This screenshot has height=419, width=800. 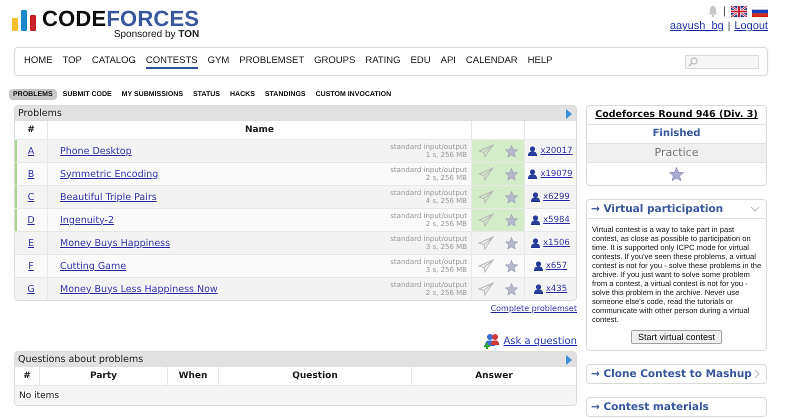 What do you see at coordinates (172, 61) in the screenshot?
I see `menu-item: CONTESTS` at bounding box center [172, 61].